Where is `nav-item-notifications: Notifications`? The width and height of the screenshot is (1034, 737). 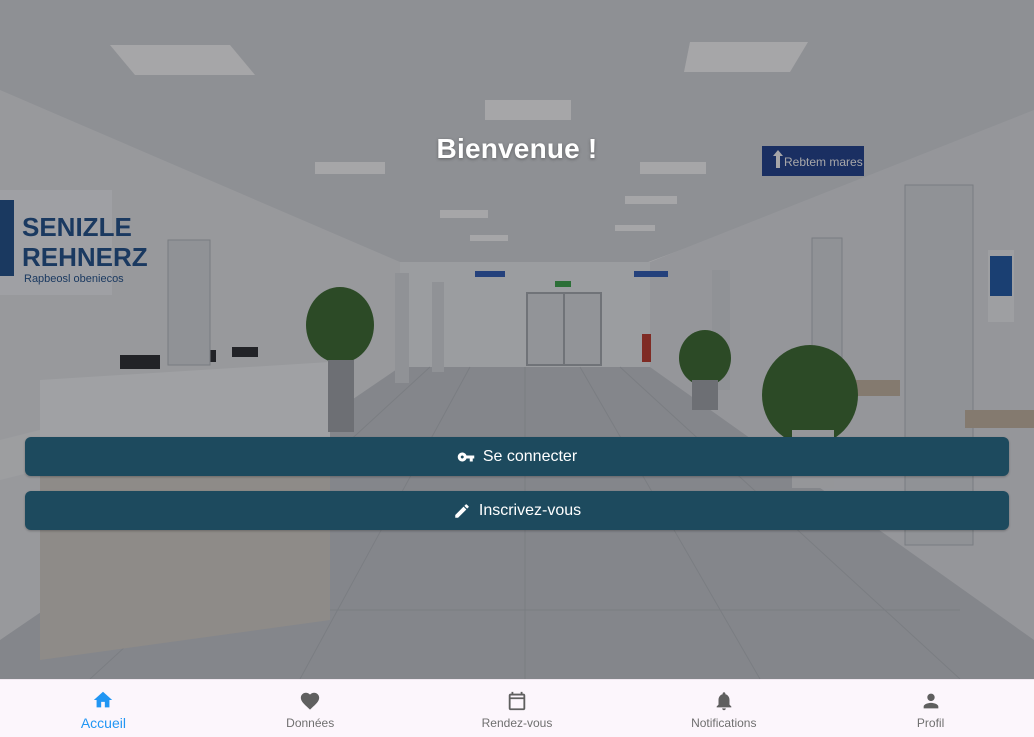 nav-item-notifications: Notifications is located at coordinates (723, 708).